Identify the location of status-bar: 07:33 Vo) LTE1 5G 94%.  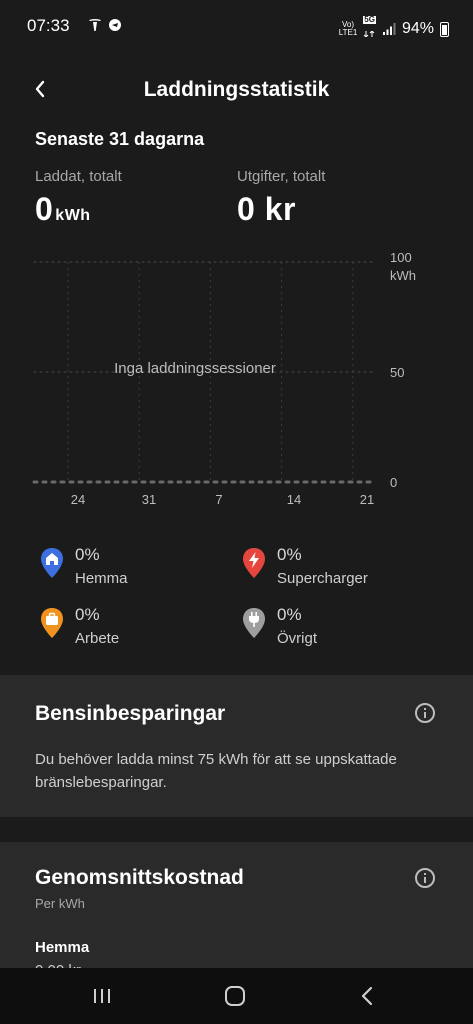
(236, 28).